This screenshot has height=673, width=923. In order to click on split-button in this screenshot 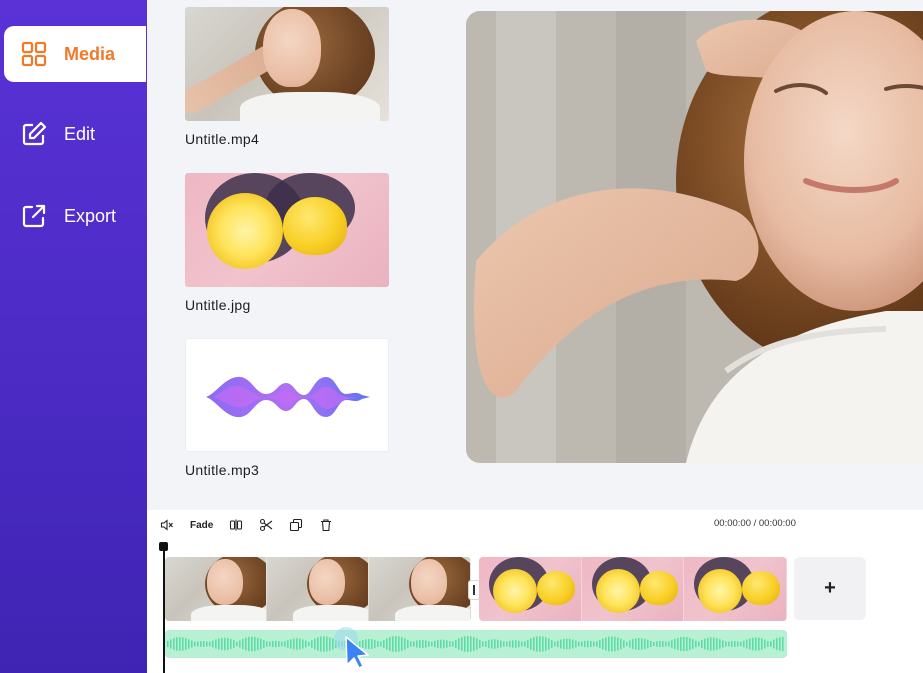, I will do `click(236, 525)`.